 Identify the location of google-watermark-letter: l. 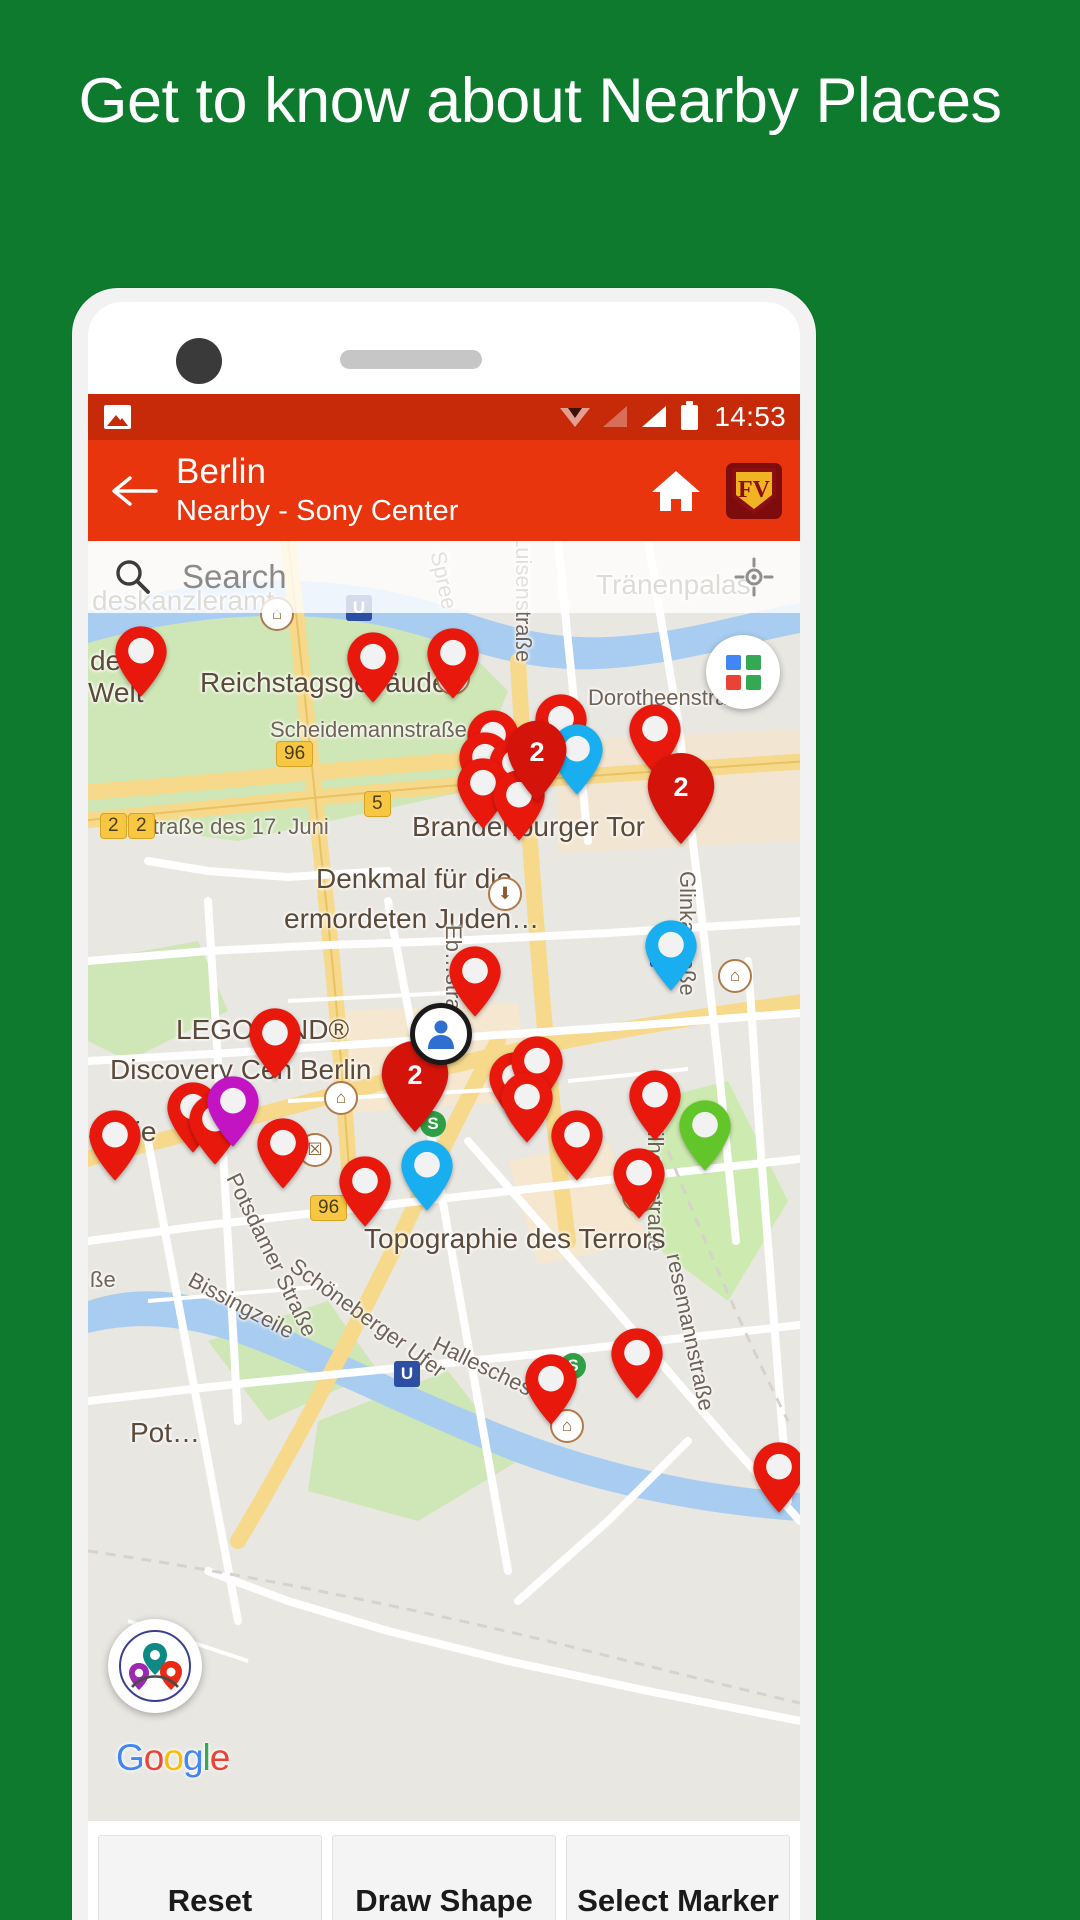
(206, 1757).